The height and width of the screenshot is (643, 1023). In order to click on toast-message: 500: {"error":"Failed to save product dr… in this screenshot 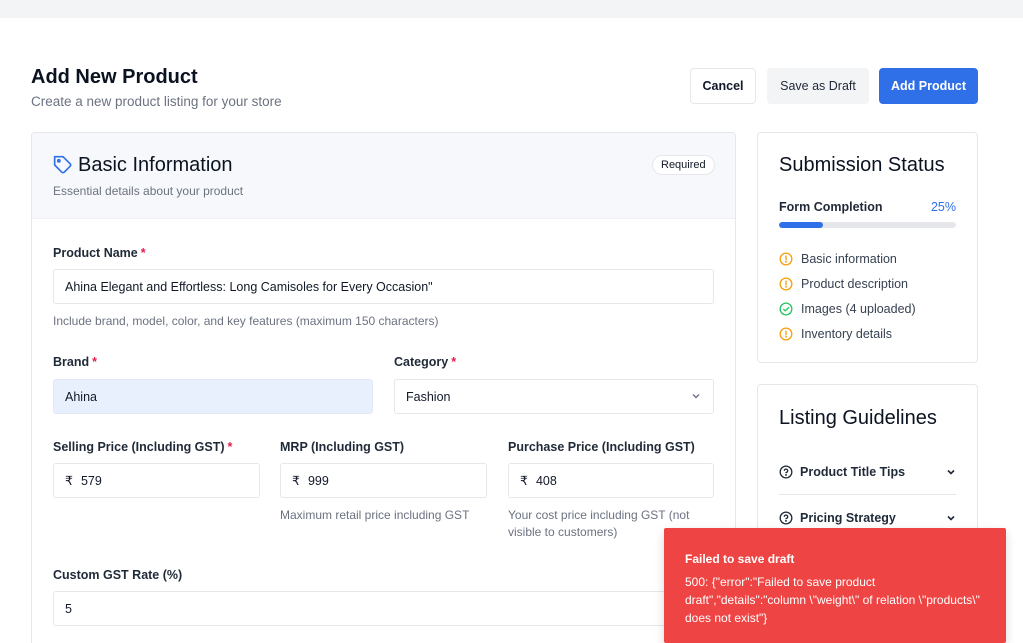, I will do `click(832, 600)`.